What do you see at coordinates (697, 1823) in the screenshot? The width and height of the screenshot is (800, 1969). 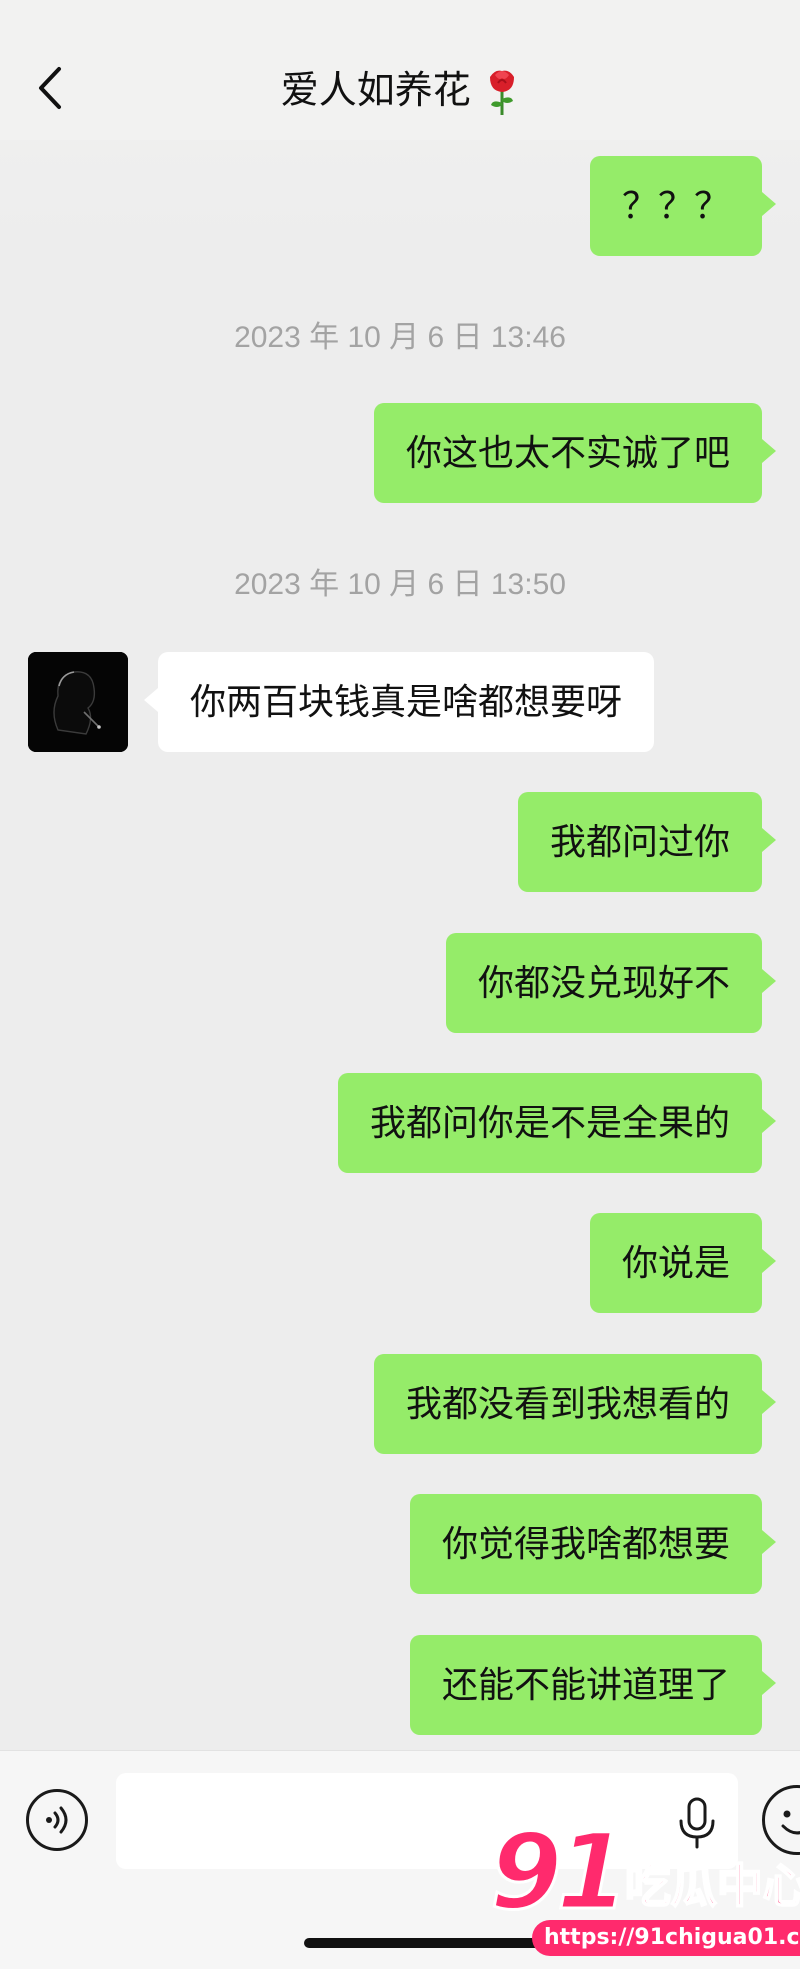 I see `microphone-icon` at bounding box center [697, 1823].